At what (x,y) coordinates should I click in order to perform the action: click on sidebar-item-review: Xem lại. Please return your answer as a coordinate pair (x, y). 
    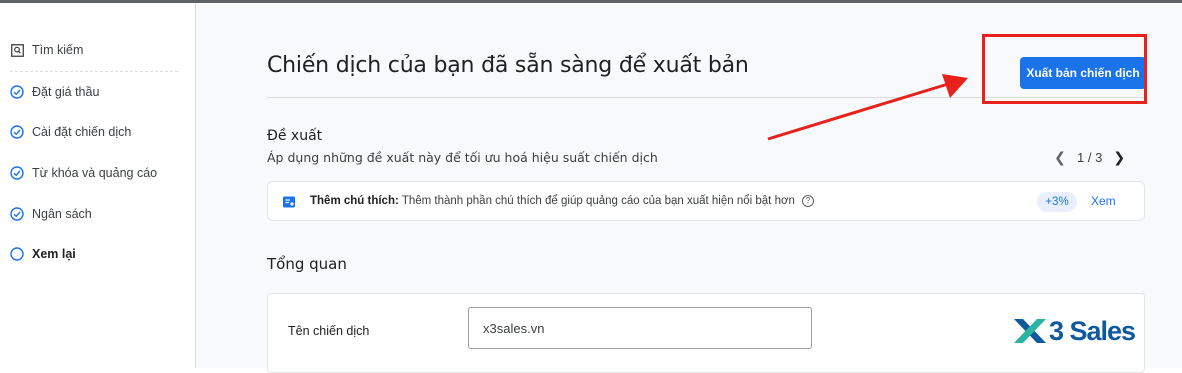
    Looking at the image, I should click on (43, 254).